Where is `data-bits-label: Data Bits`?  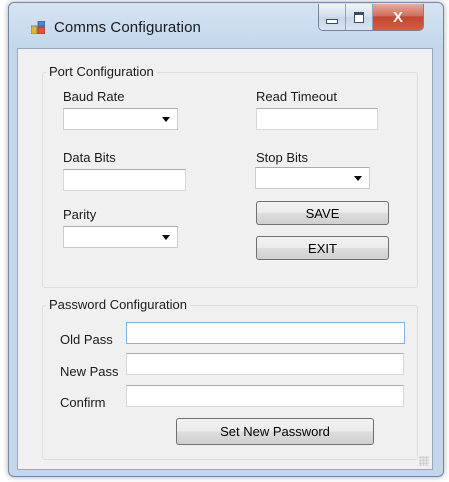 data-bits-label: Data Bits is located at coordinates (89, 157).